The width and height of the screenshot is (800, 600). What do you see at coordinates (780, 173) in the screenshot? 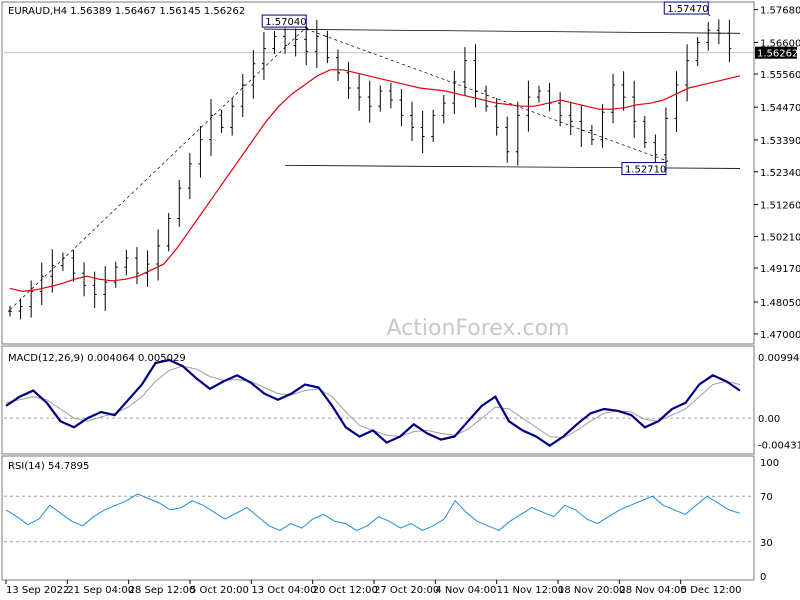
I see `price-tick-label: 1.52340` at bounding box center [780, 173].